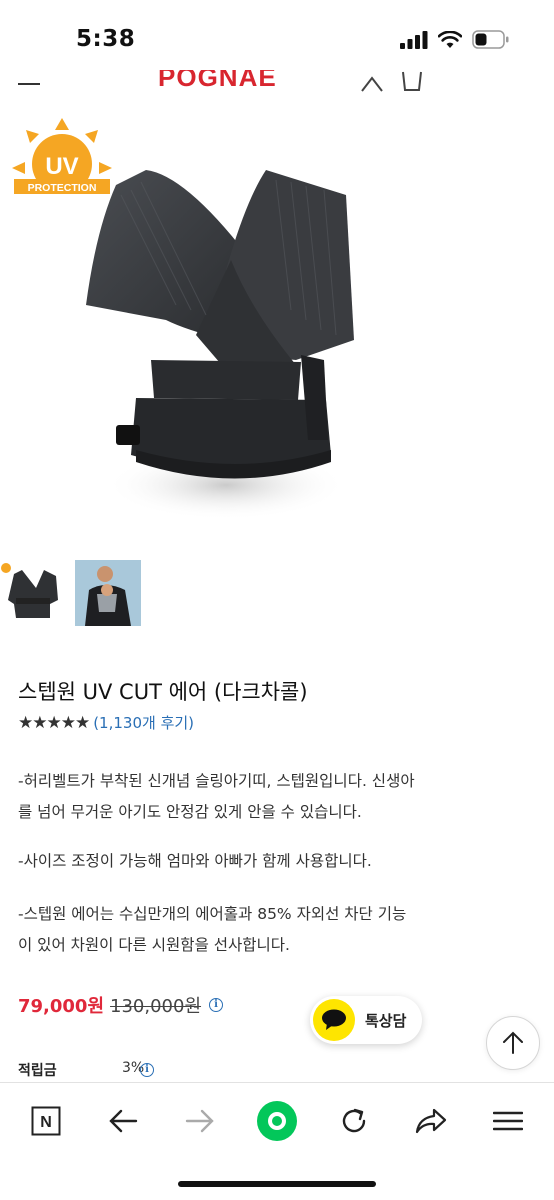 This screenshot has height=1200, width=554. What do you see at coordinates (195, 861) in the screenshot?
I see `description-line: -사이즈 조정이 가능해 엄마와 아빠가 함께 사용합니다.` at bounding box center [195, 861].